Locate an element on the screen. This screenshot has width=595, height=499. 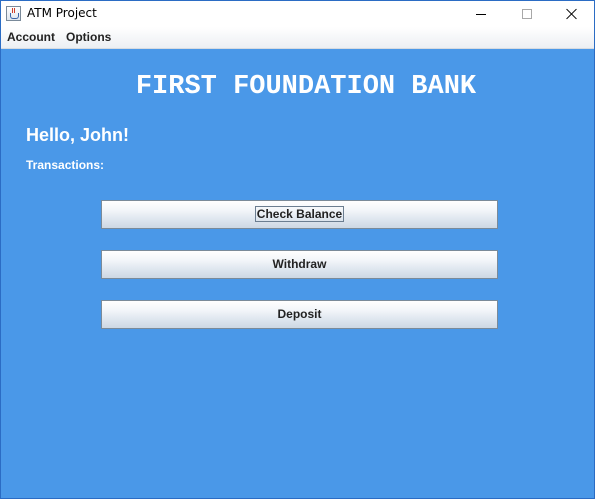
menu-bar: Account Options is located at coordinates (297, 38).